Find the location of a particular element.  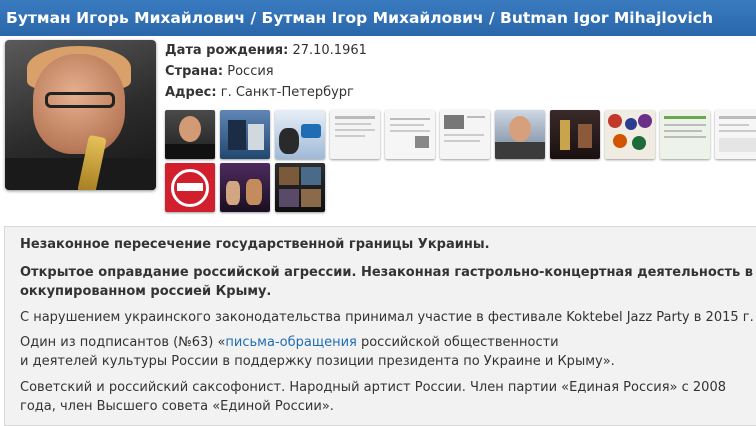

address-row: Адрес: г. Санкт-Петербург is located at coordinates (266, 92).